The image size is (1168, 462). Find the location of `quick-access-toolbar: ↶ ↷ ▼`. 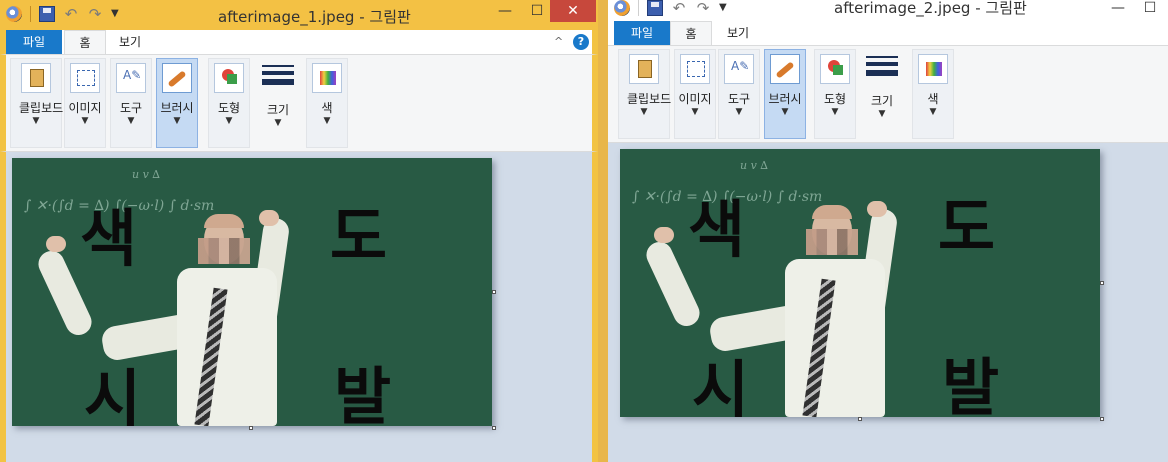

quick-access-toolbar: ↶ ↷ ▼ is located at coordinates (670, 8).